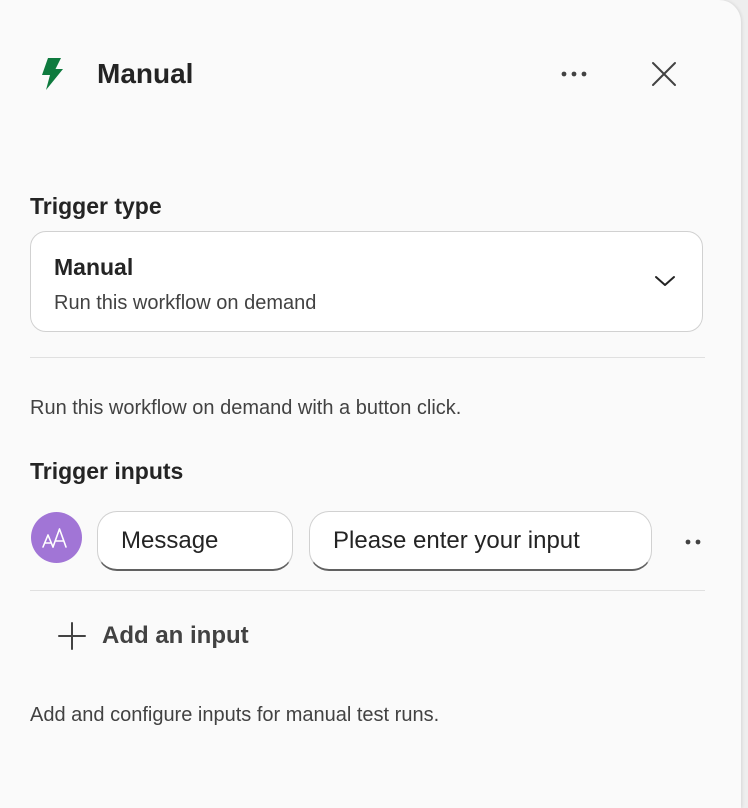  Describe the element at coordinates (72, 636) in the screenshot. I see `plus-icon` at that location.